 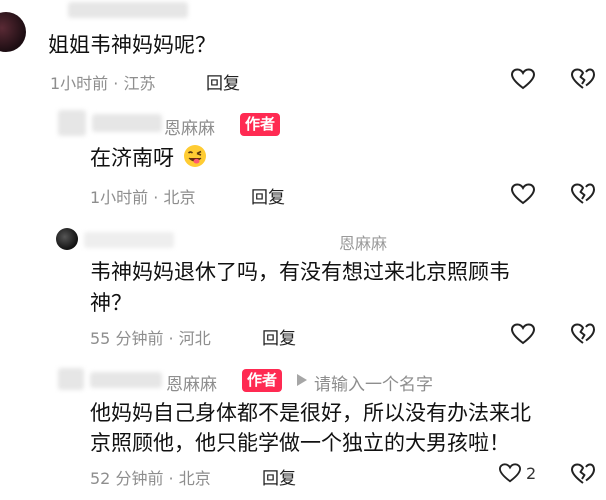 I want to click on comment-text-line-1: 韦神妈妈退休了吗，有没有想过来北京照顾韦, so click(x=300, y=272).